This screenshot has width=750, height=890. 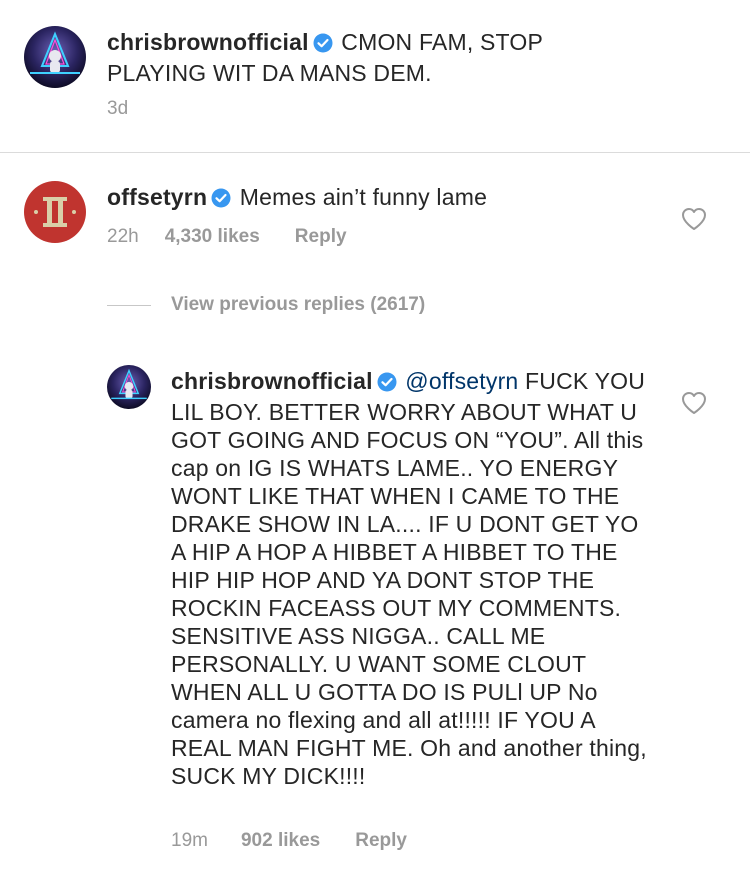 I want to click on comment-username: offsetyrn, so click(x=157, y=197).